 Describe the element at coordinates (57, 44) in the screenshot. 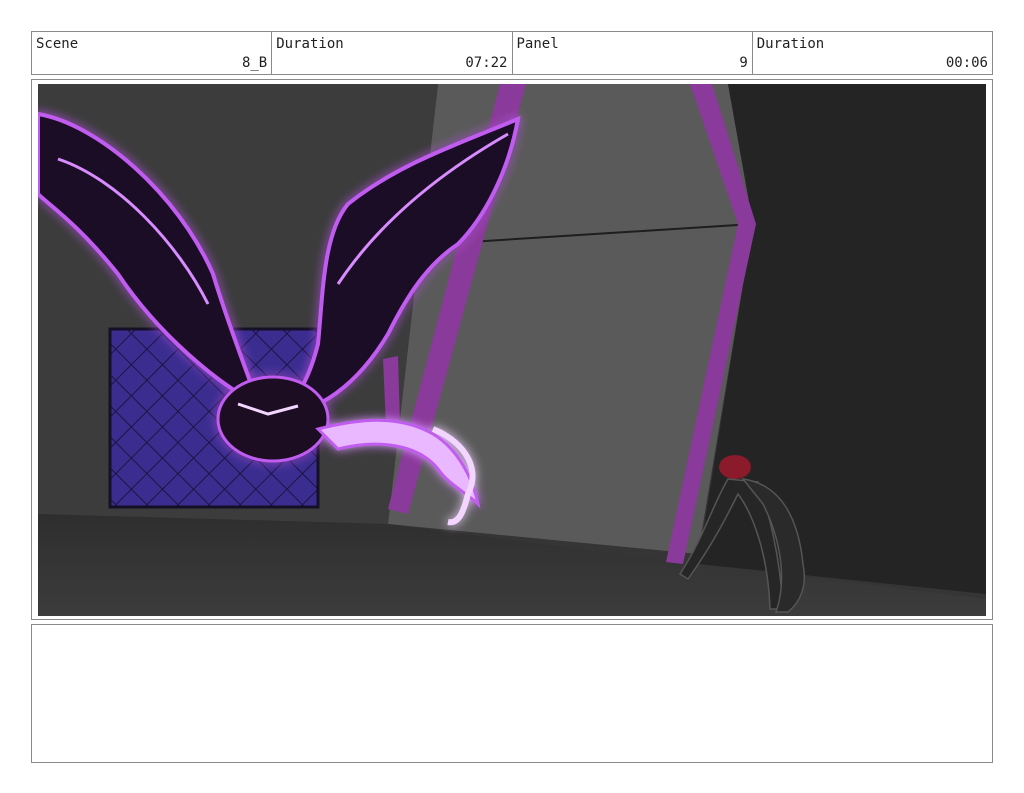

I see `scene-label: Scene` at that location.